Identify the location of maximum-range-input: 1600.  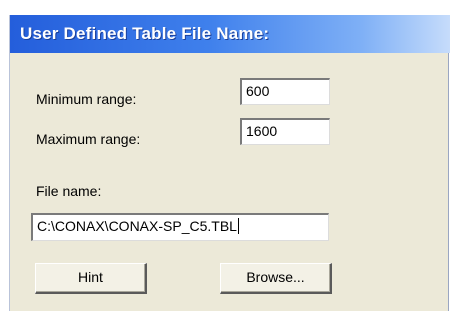
(285, 131).